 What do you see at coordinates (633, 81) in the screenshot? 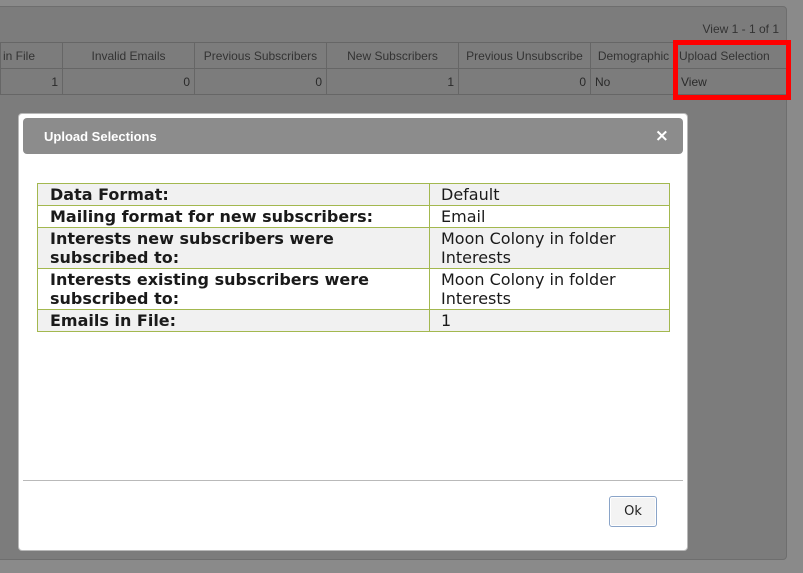
I see `cell-demographic: No` at bounding box center [633, 81].